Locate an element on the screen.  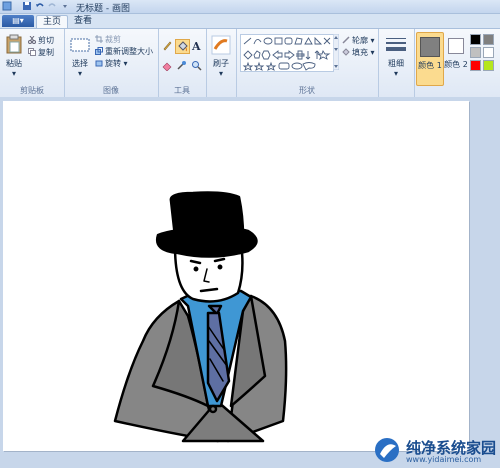
paste-dropdown-icon: ▾ is located at coordinates (13, 73).